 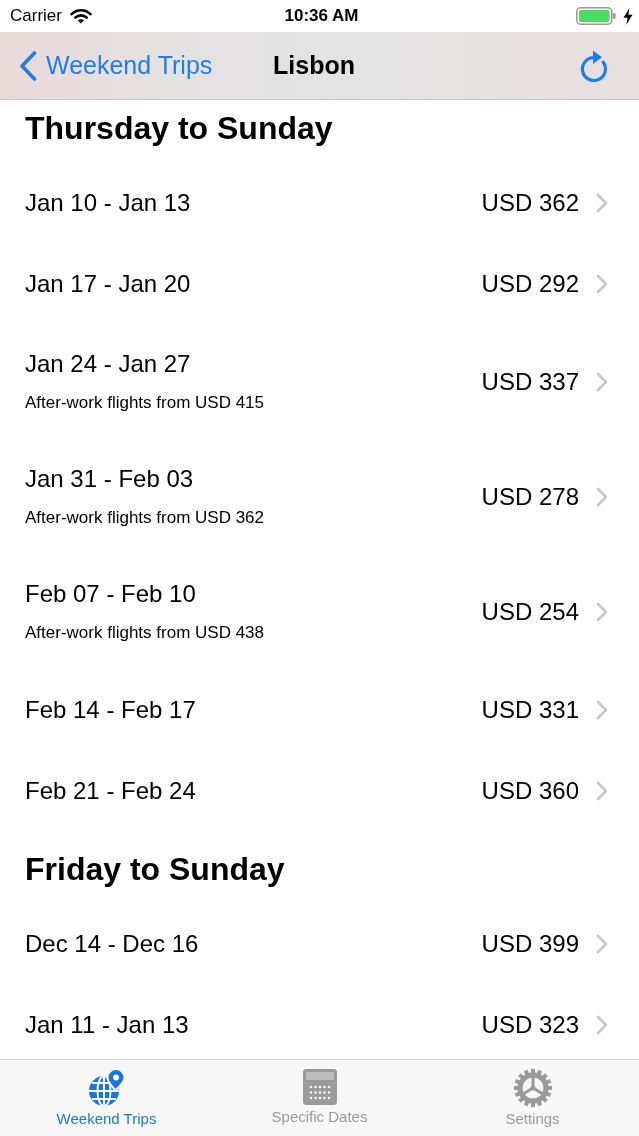 What do you see at coordinates (112, 944) in the screenshot?
I see `date-range: Dec 14 - Dec 16` at bounding box center [112, 944].